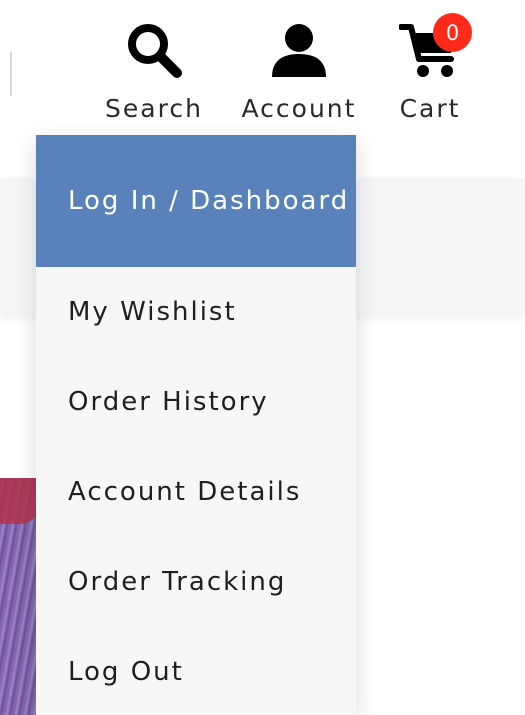 The image size is (525, 715). What do you see at coordinates (20, 596) in the screenshot?
I see `hero-image` at bounding box center [20, 596].